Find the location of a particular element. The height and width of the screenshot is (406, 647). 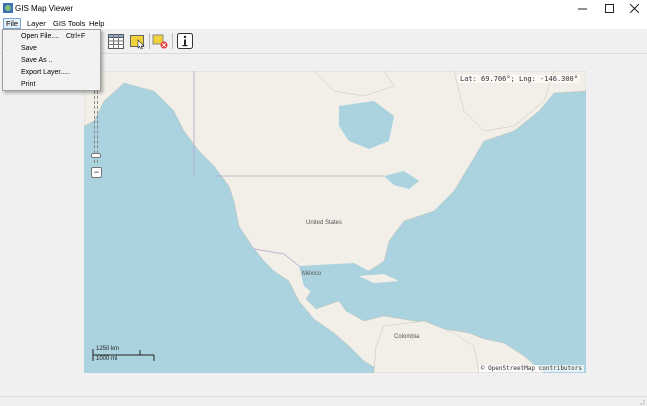

zoom-out-button: − is located at coordinates (96, 172).